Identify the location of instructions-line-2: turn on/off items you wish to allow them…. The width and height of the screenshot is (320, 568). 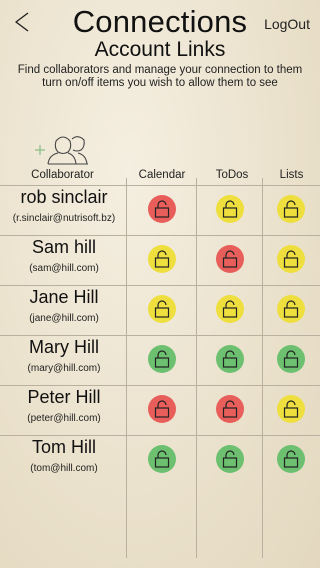
(160, 83).